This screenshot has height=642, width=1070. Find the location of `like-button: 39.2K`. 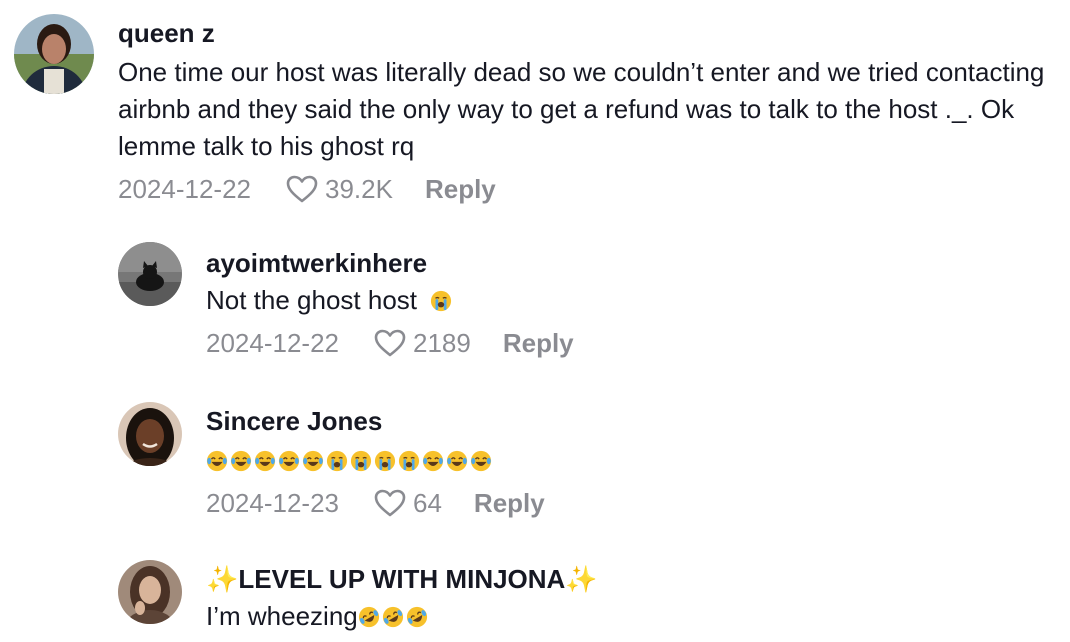

like-button: 39.2K is located at coordinates (339, 189).